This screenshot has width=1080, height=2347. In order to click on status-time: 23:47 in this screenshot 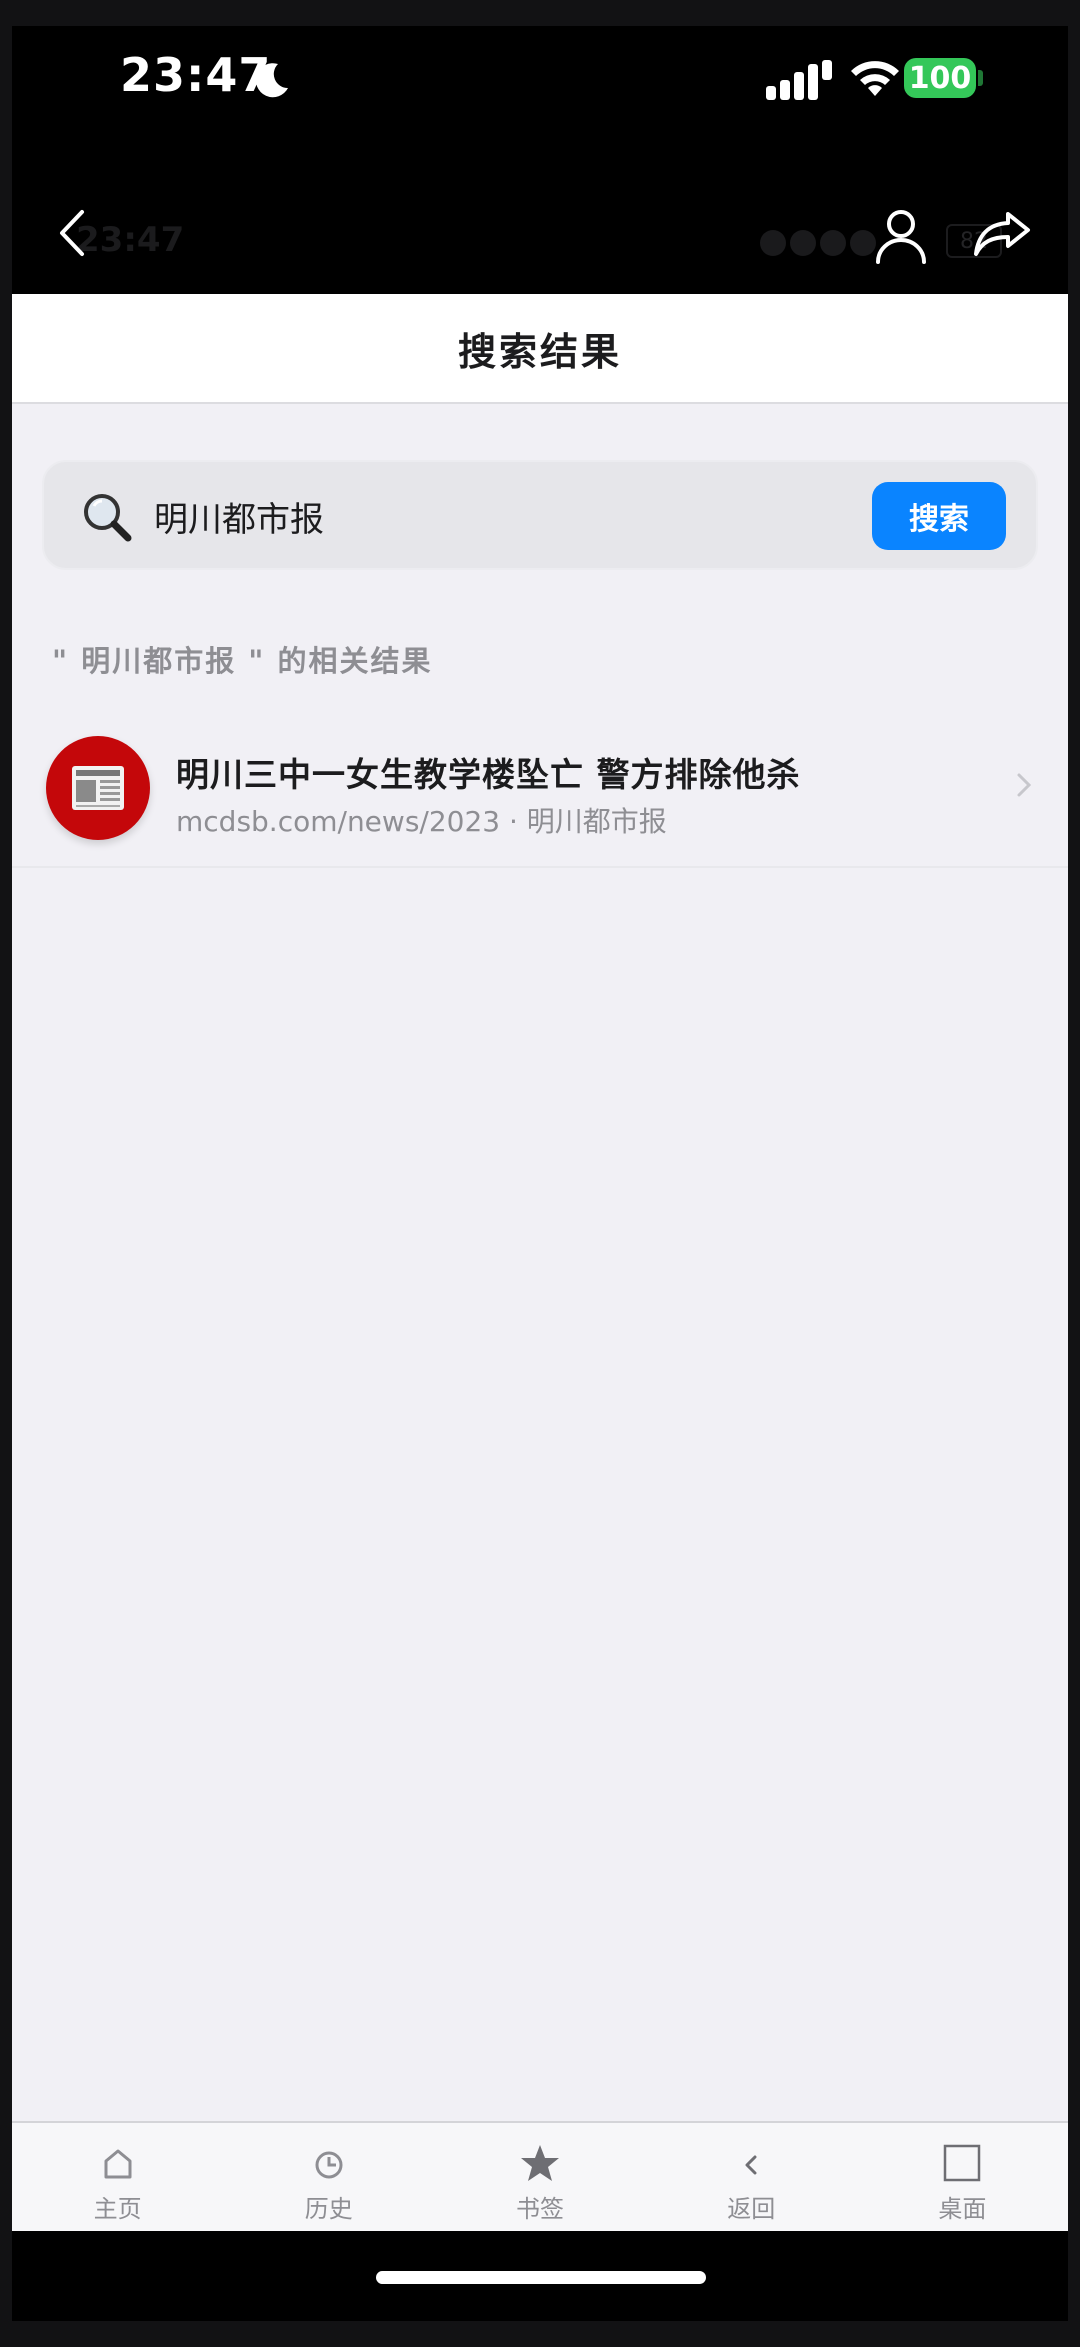, I will do `click(196, 75)`.